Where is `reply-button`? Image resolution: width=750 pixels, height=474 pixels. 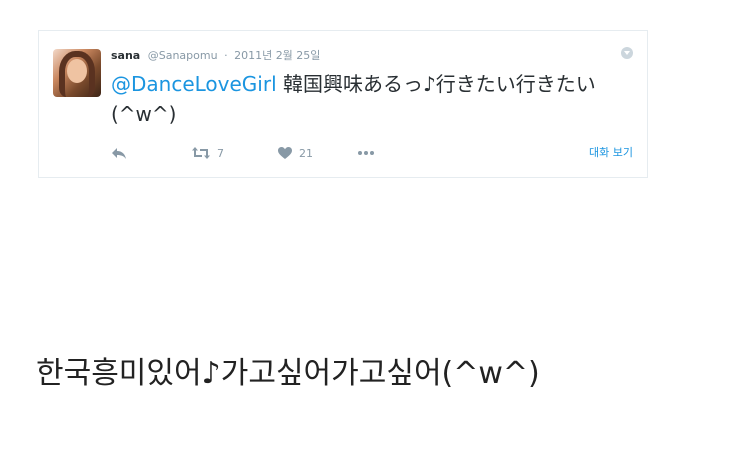
reply-button is located at coordinates (119, 153).